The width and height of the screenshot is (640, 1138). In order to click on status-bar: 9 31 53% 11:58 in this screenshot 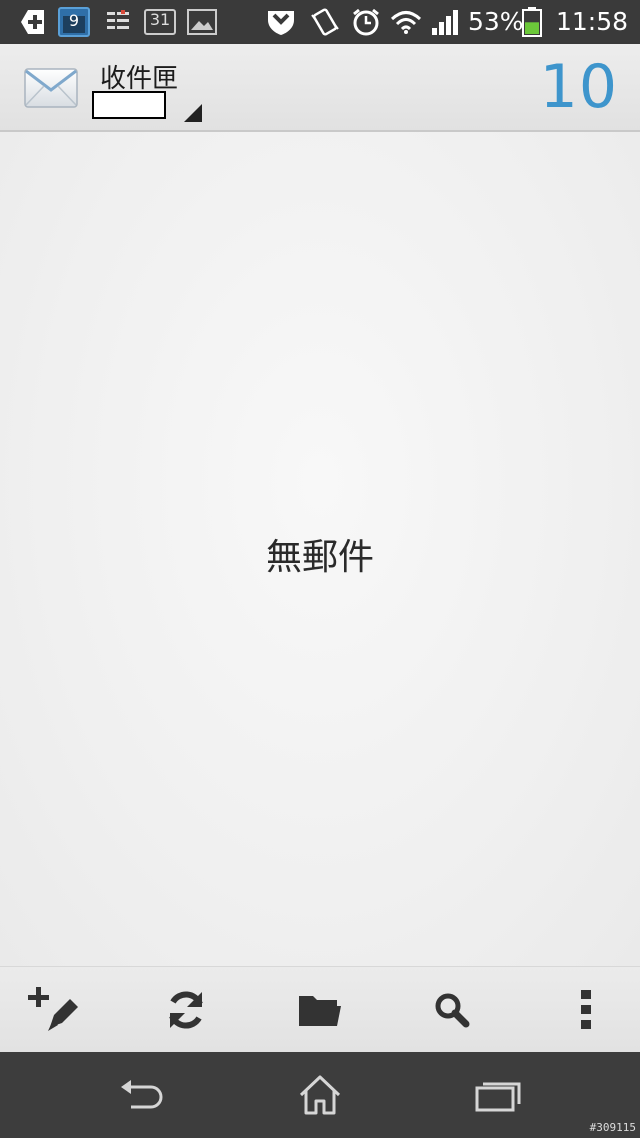, I will do `click(320, 22)`.